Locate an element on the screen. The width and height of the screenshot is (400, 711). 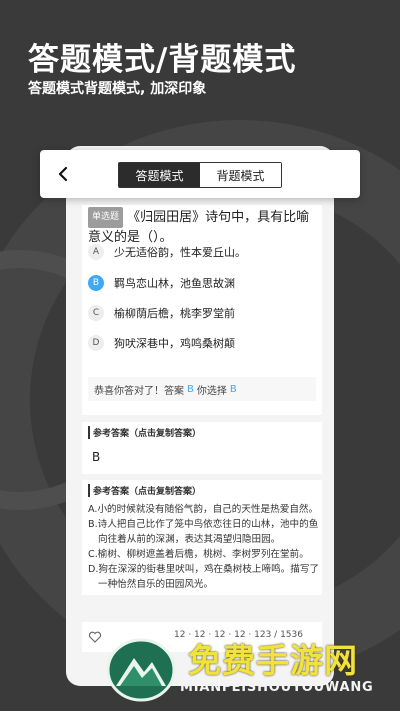
explanation-title: 参考答案（点击复制答案） is located at coordinates (144, 490).